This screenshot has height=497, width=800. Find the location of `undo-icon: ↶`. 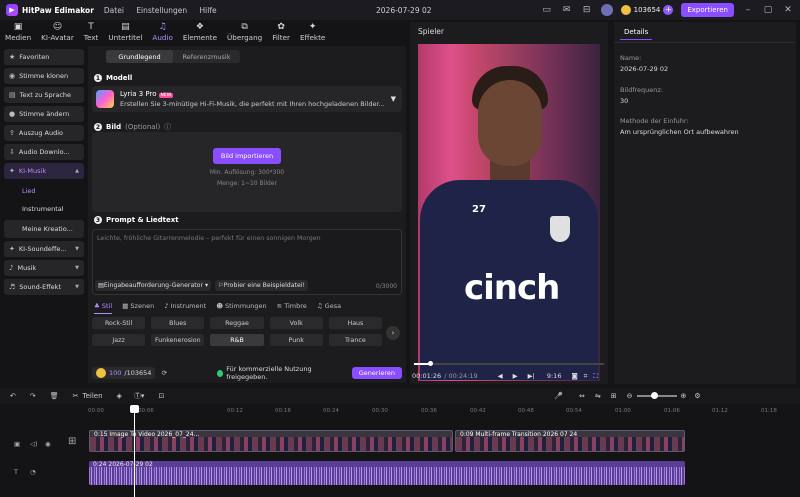

undo-icon: ↶ is located at coordinates (13, 396).